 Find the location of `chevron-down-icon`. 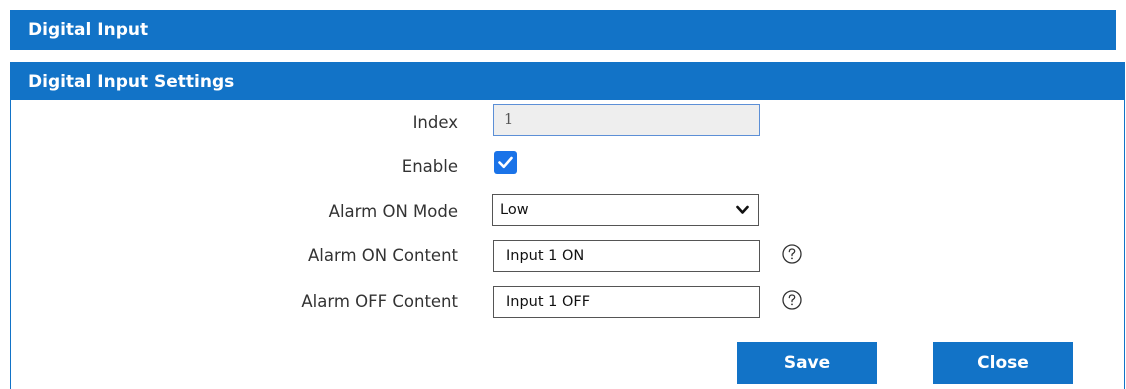

chevron-down-icon is located at coordinates (742, 209).